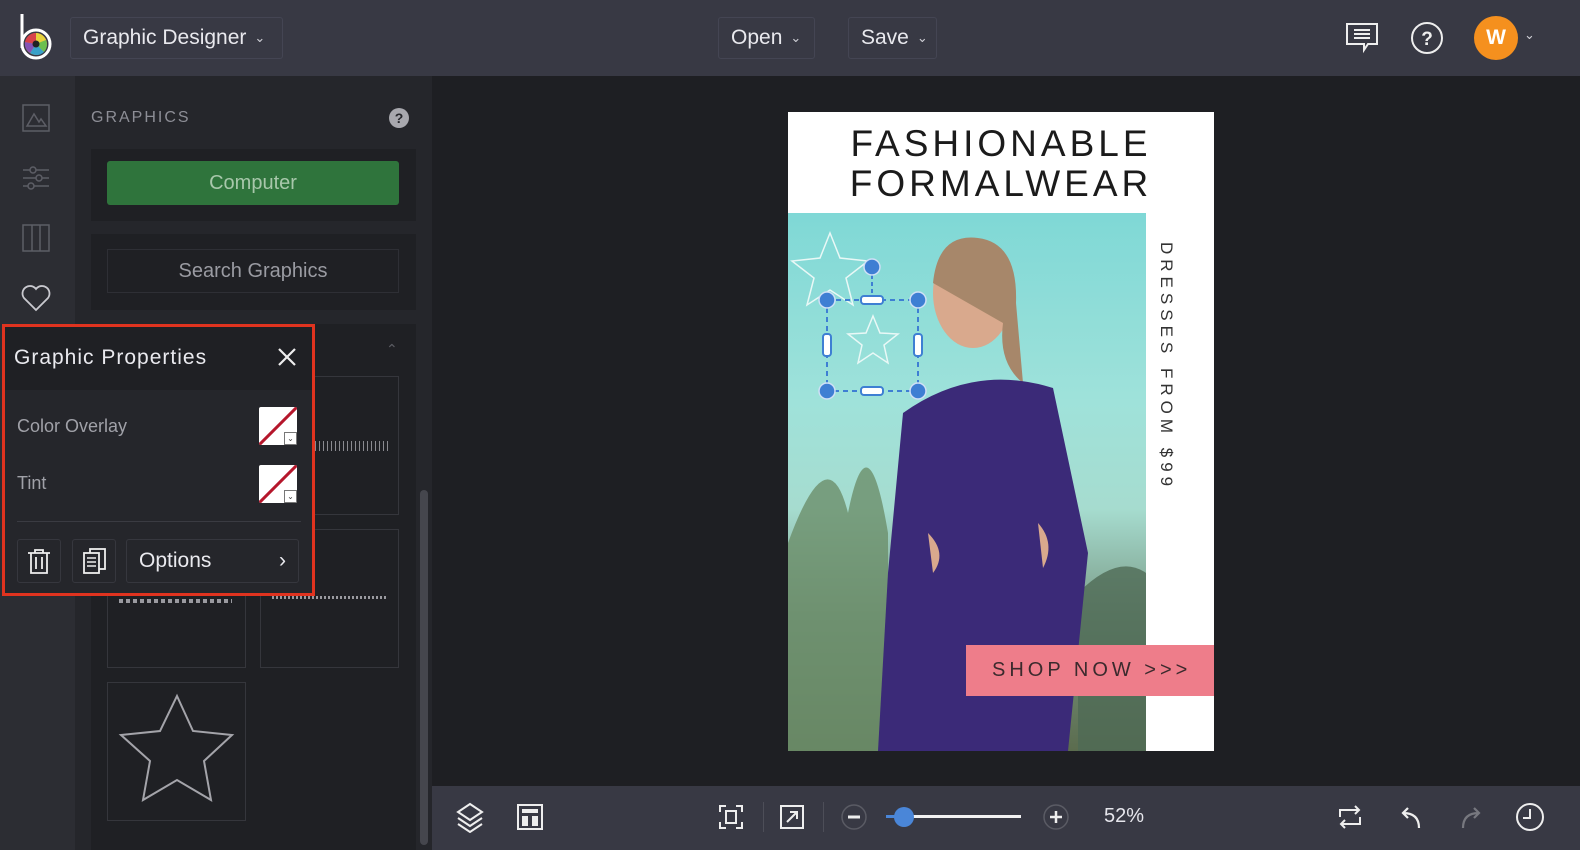 This screenshot has width=1580, height=850. I want to click on swap-arrows-icon, so click(1350, 817).